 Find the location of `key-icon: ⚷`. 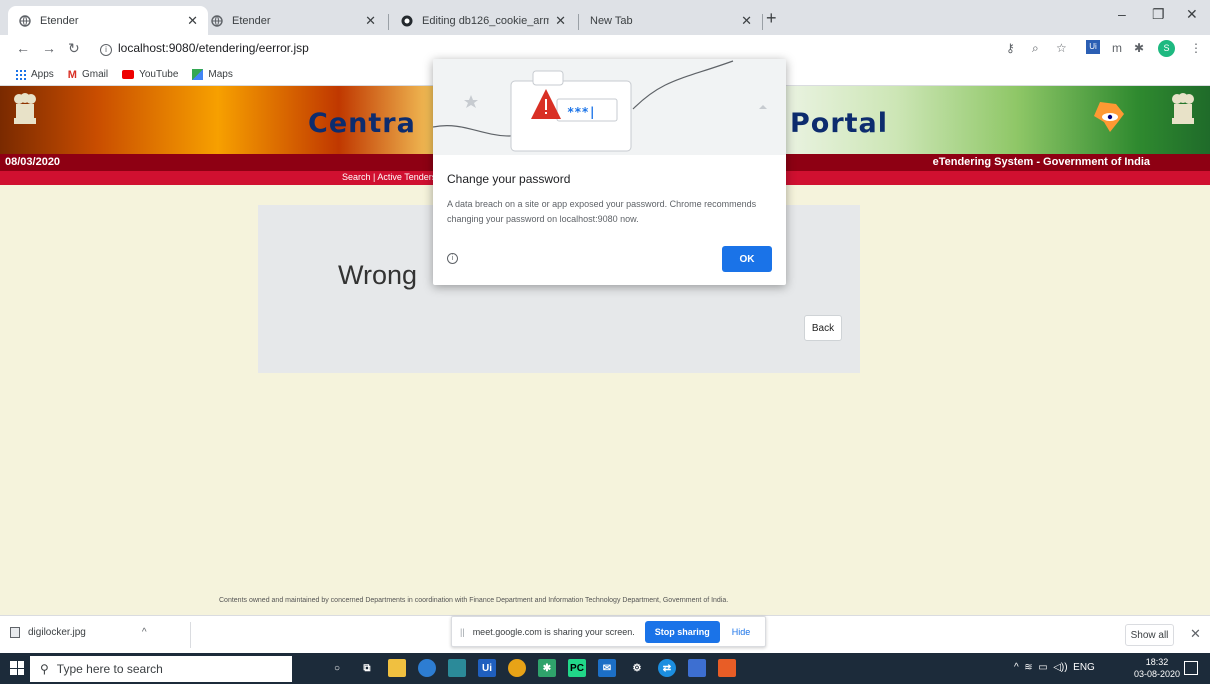

key-icon: ⚷ is located at coordinates (1010, 48).